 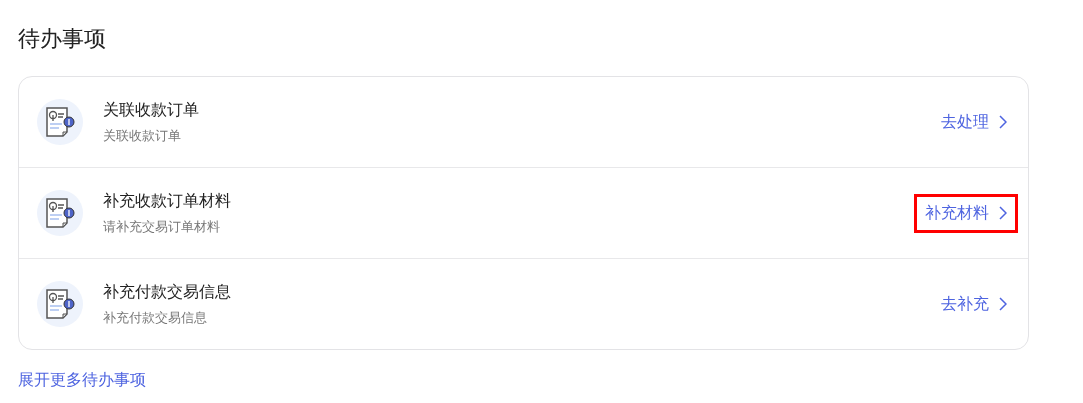 I want to click on todo-subtitle: 关联收款订单, so click(x=142, y=135).